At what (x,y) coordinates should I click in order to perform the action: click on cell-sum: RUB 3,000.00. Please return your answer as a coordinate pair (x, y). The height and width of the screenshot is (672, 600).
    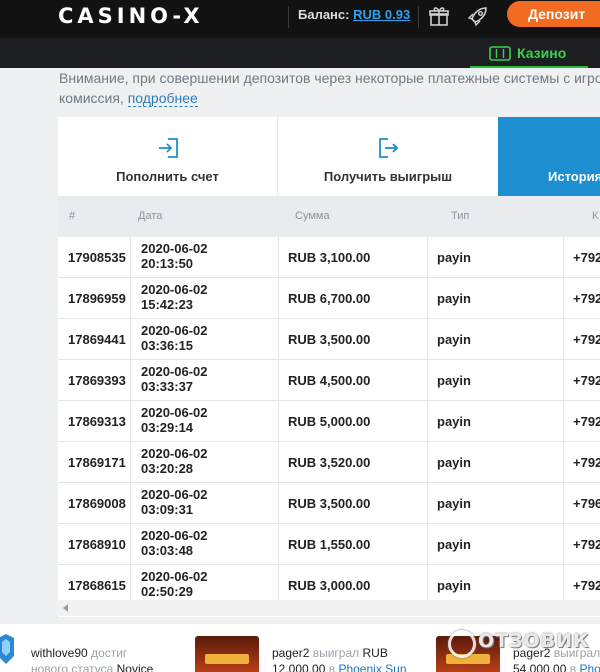
    Looking at the image, I should click on (353, 585).